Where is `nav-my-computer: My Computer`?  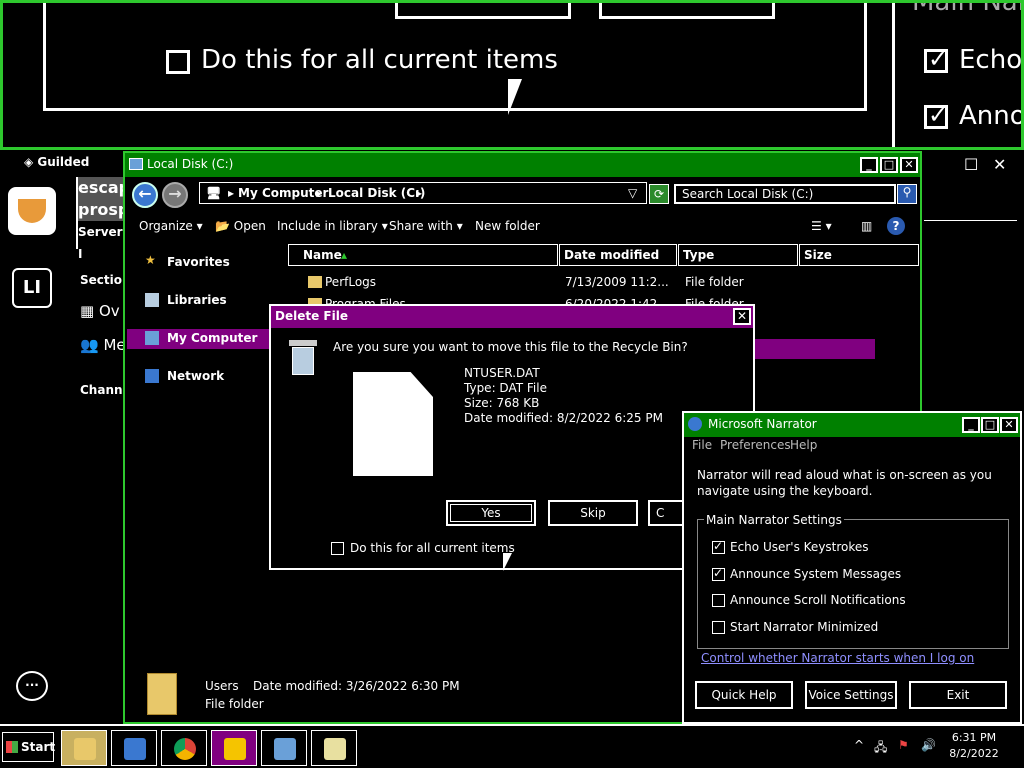
nav-my-computer: My Computer is located at coordinates (198, 339).